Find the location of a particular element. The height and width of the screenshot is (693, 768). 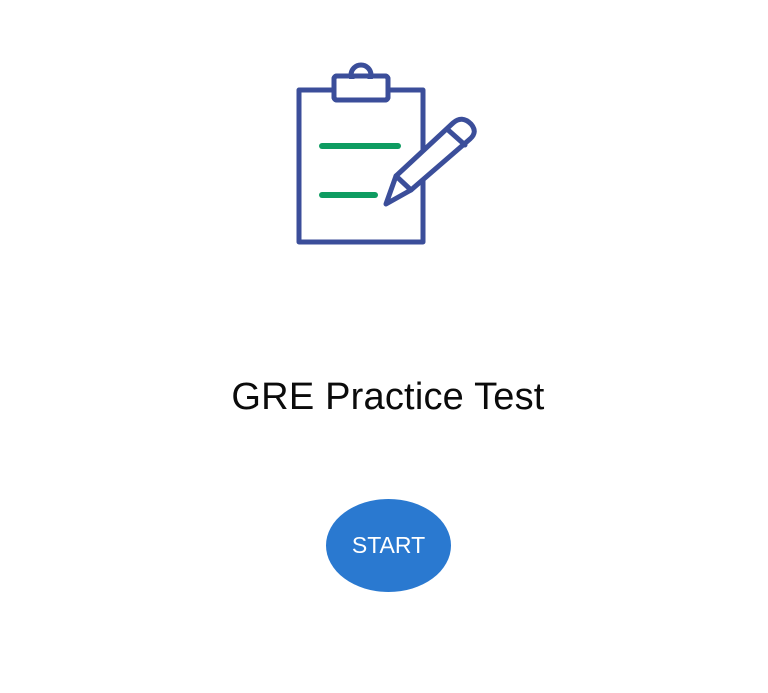

clipboard-pencil-icon is located at coordinates (390, 154).